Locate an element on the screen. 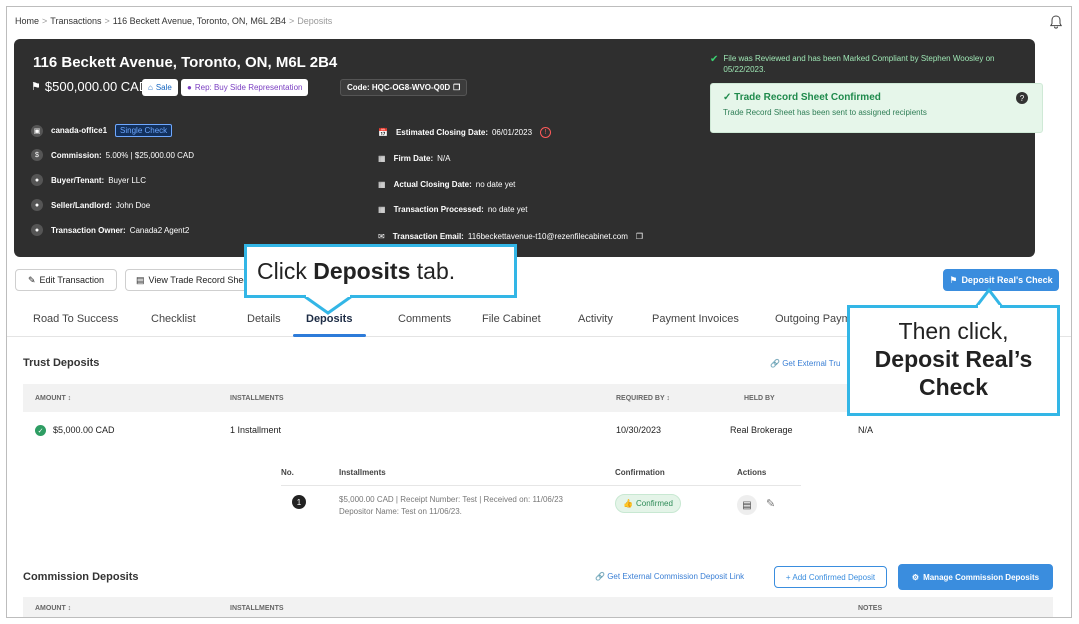 The height and width of the screenshot is (624, 1079). rep-badge: ● Rep: Buy Side Representation is located at coordinates (245, 87).